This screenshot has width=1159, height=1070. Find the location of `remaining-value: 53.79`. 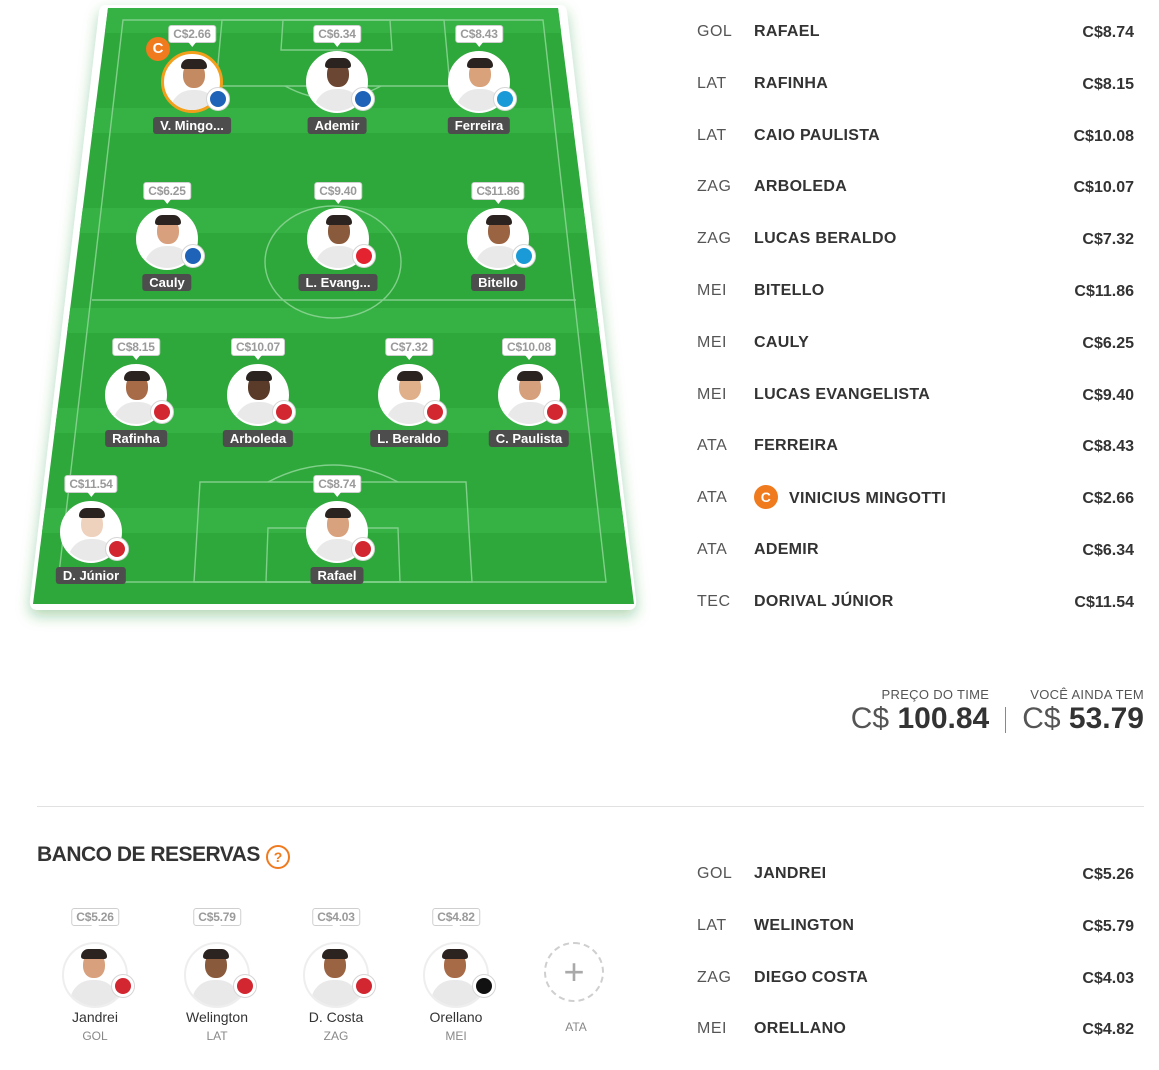

remaining-value: 53.79 is located at coordinates (1106, 718).